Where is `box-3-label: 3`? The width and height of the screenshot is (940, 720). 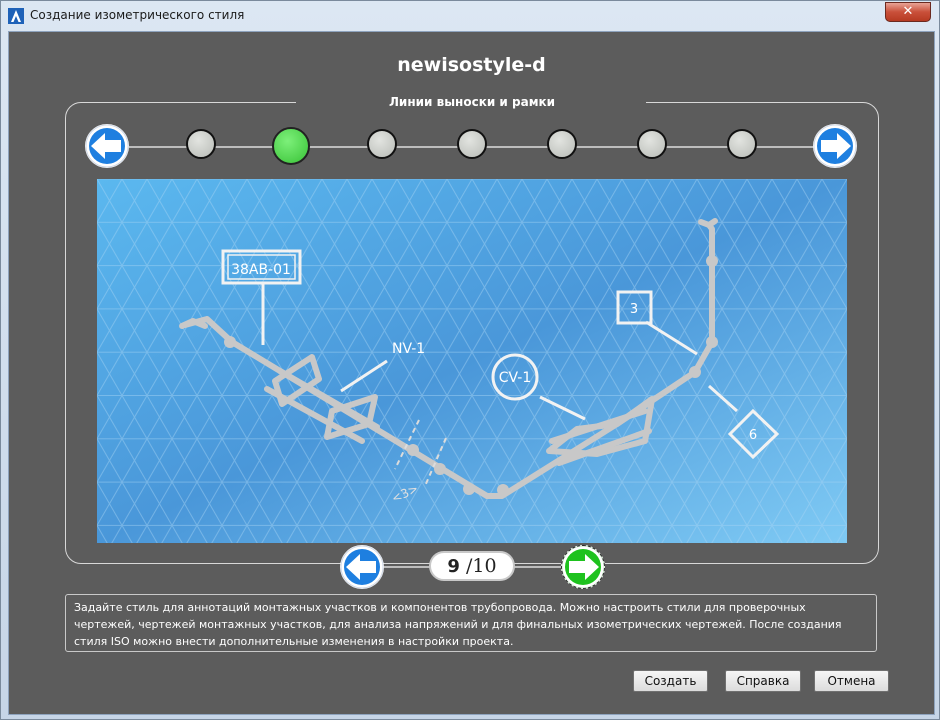 box-3-label: 3 is located at coordinates (634, 309).